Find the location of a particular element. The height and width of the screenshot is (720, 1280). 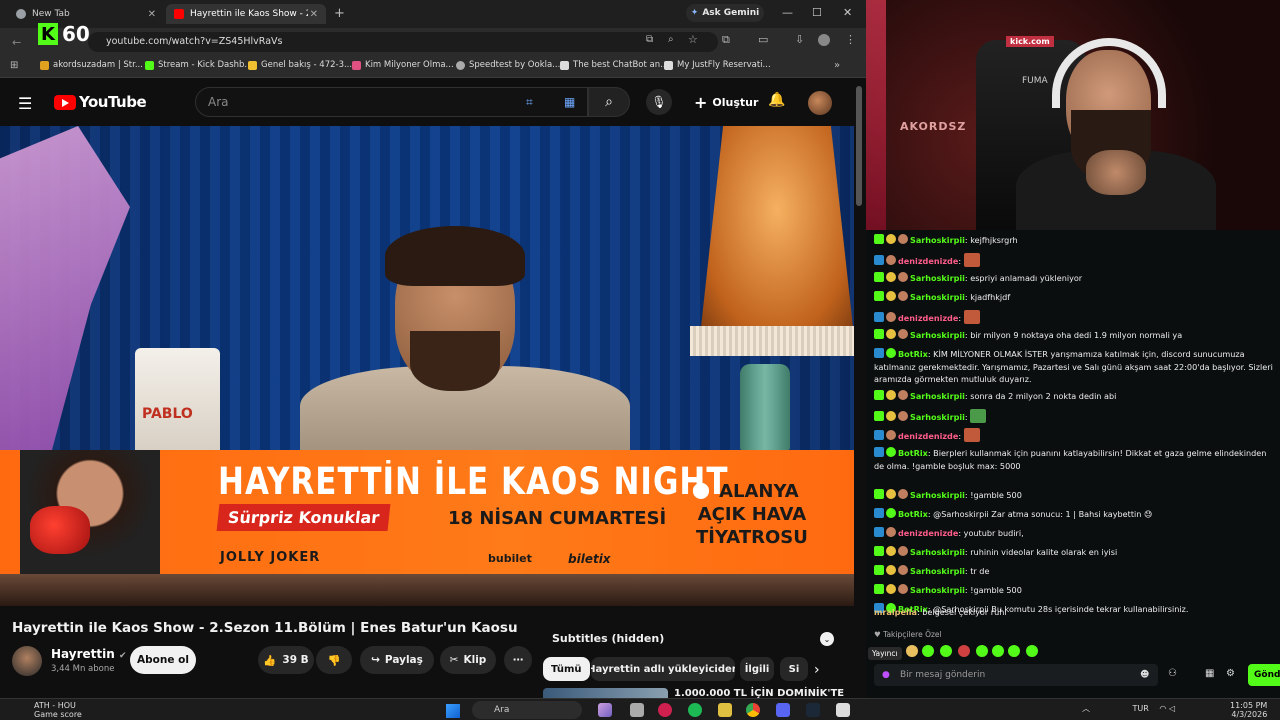

tab-new-tab: New Tab ✕ is located at coordinates (86, 14).